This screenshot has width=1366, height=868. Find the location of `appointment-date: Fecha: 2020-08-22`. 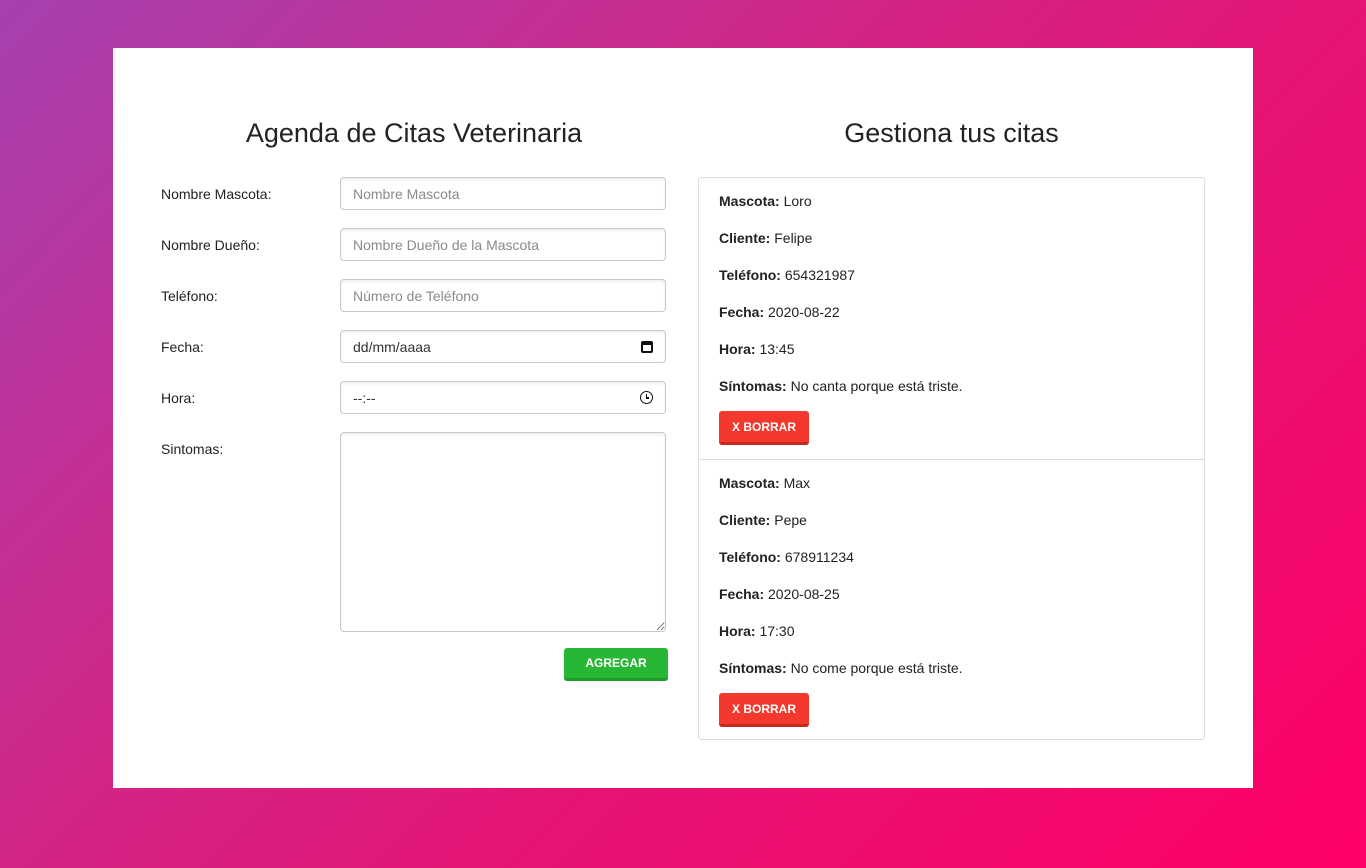

appointment-date: Fecha: 2020-08-22 is located at coordinates (779, 312).